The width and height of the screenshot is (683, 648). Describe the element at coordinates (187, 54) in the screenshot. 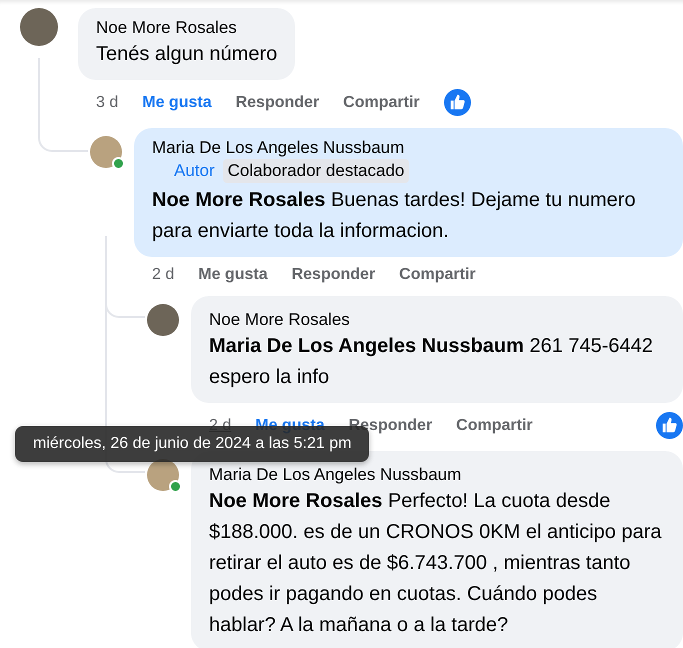

I see `comment-text: Tenés algun número` at that location.